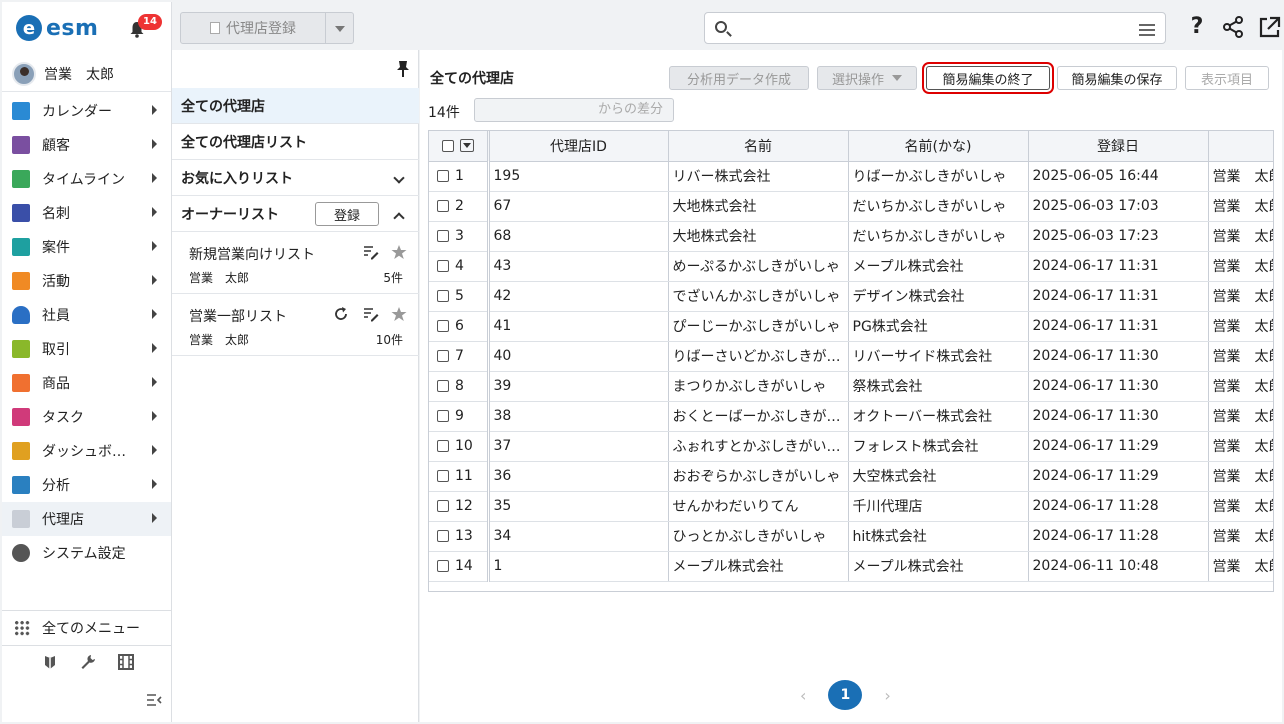 This screenshot has width=1284, height=724. What do you see at coordinates (758, 176) in the screenshot?
I see `cell-name: リバー株式会社` at bounding box center [758, 176].